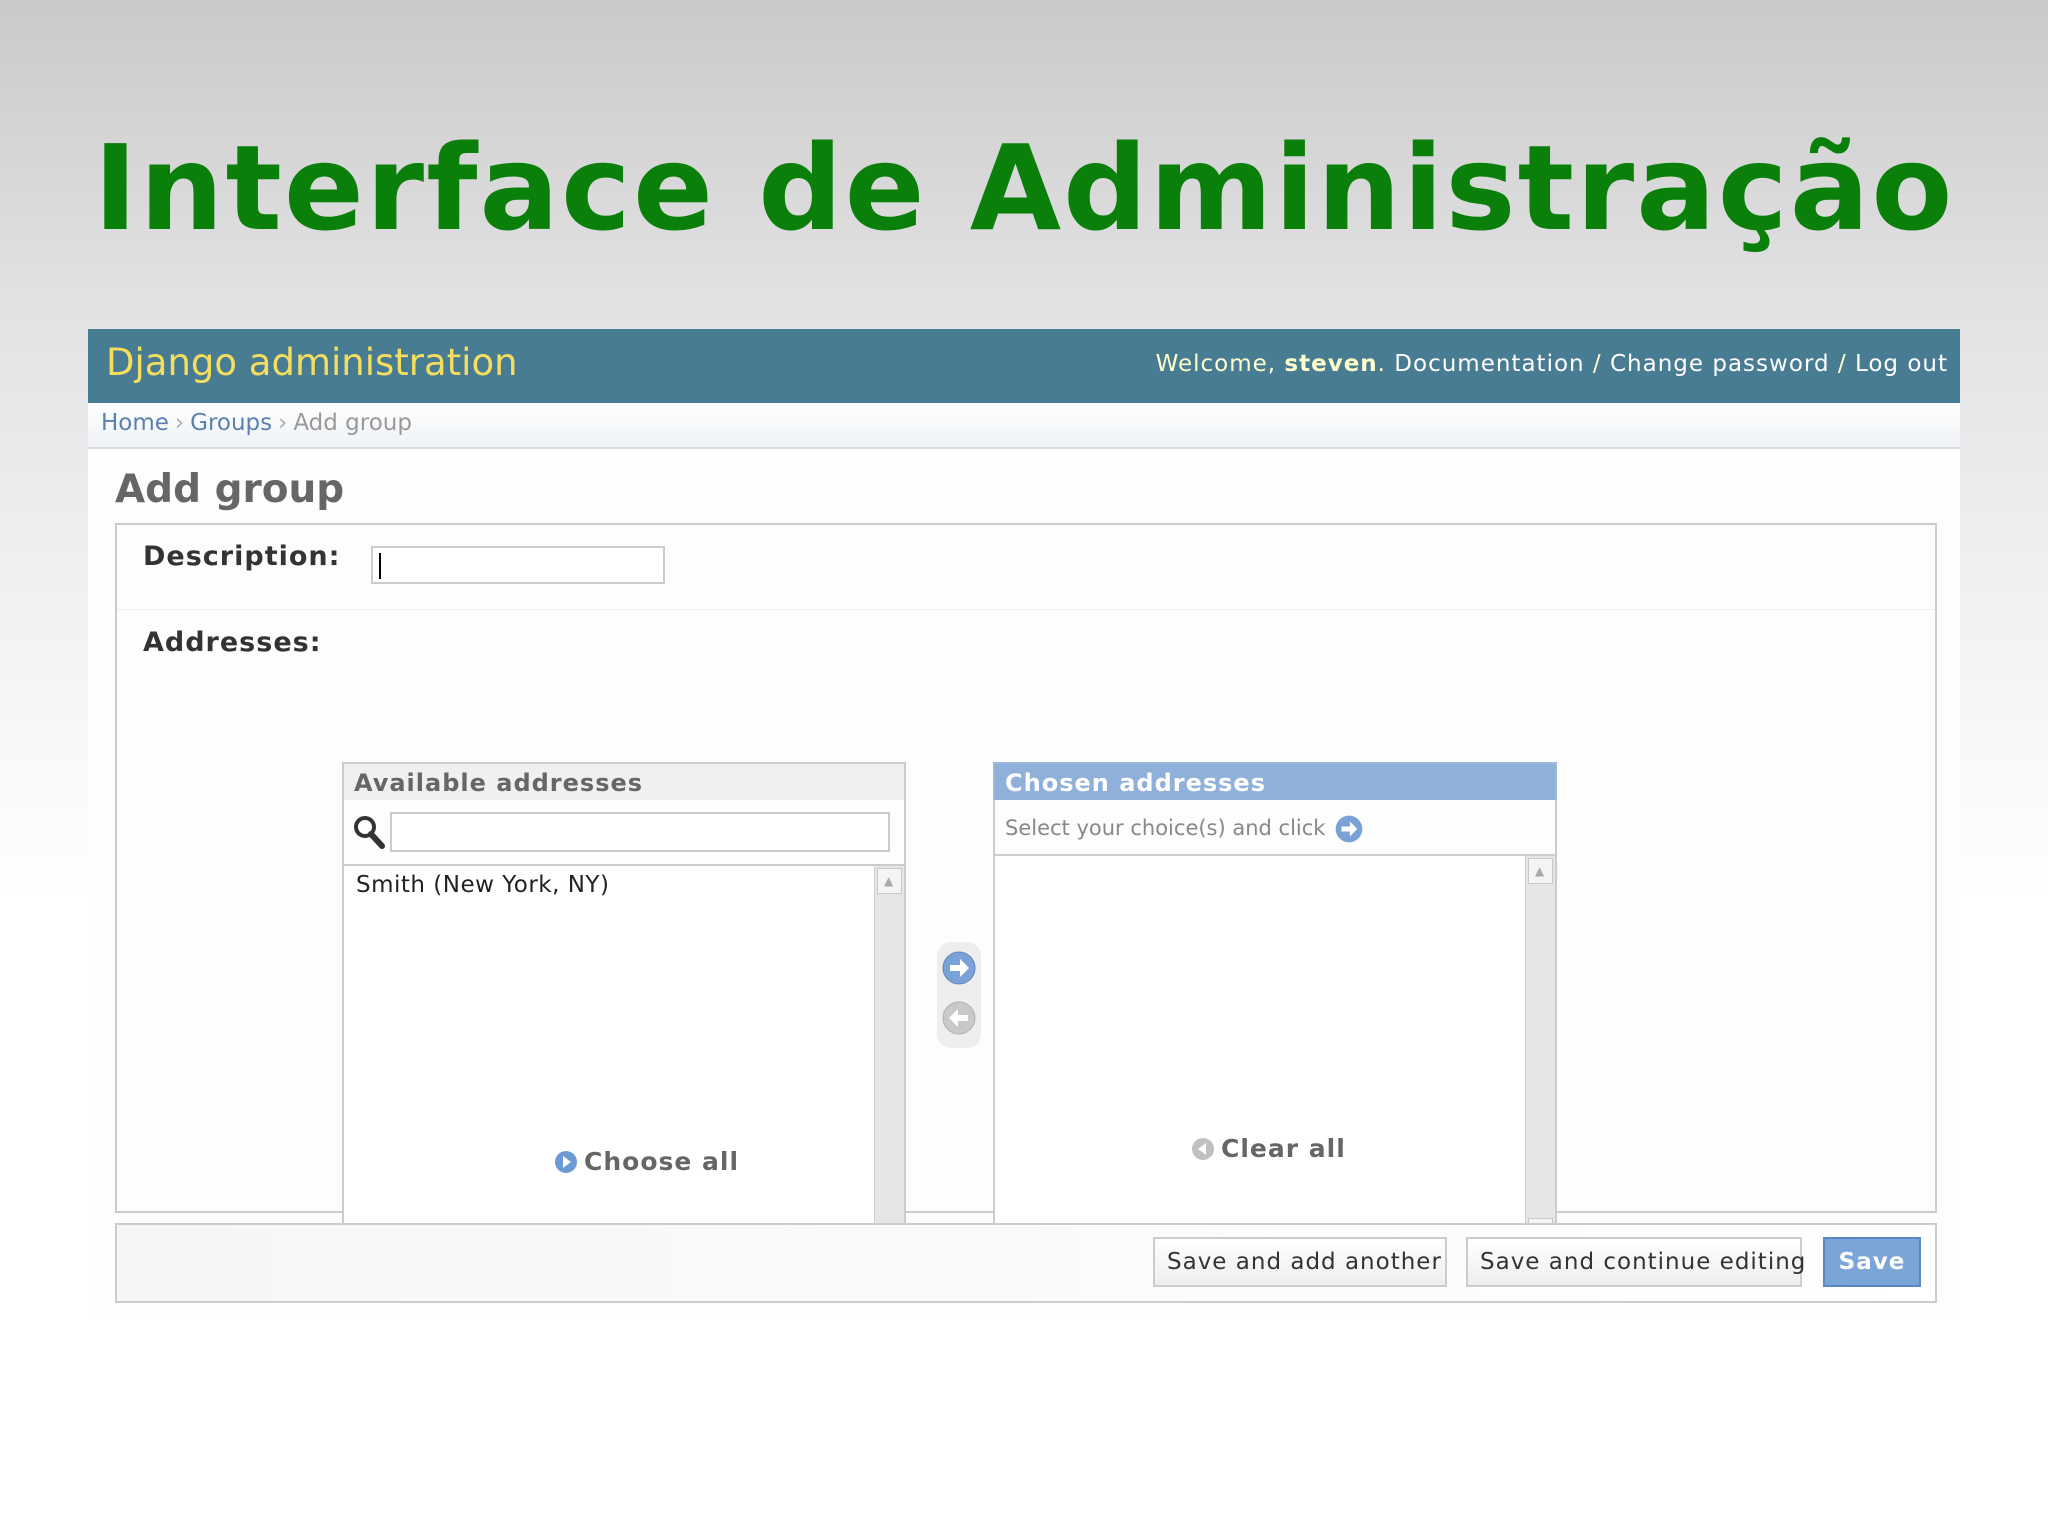 This screenshot has height=1535, width=2048. What do you see at coordinates (352, 423) in the screenshot?
I see `breadcrumb-current: Add group` at bounding box center [352, 423].